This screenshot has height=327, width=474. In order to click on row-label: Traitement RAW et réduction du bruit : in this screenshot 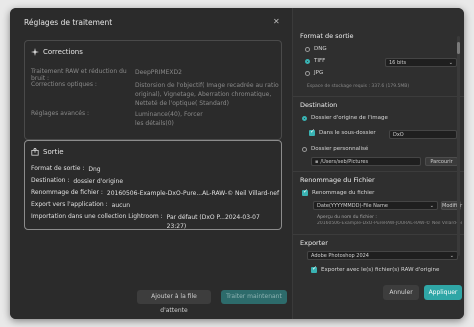, I will do `click(79, 75)`.